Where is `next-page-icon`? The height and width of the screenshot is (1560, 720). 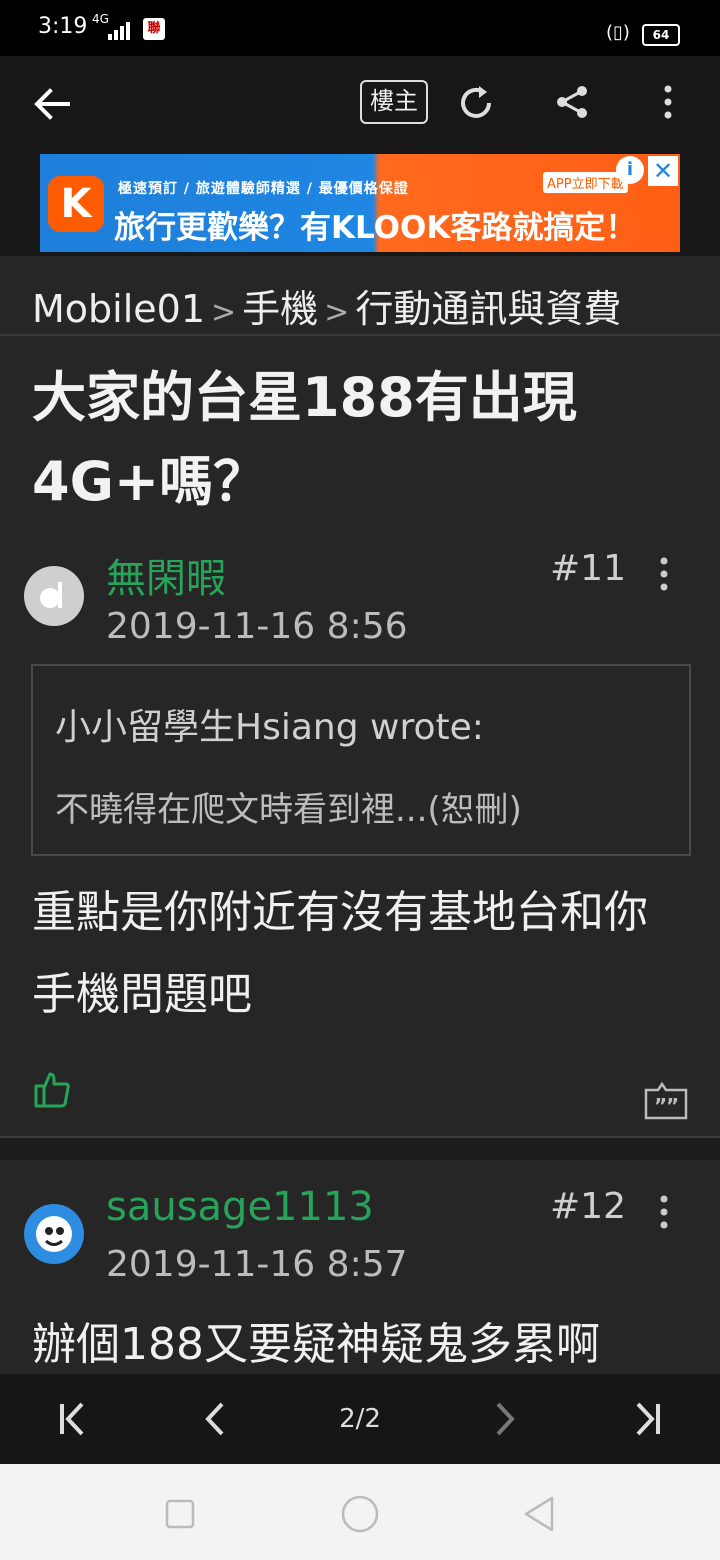
next-page-icon is located at coordinates (504, 1419).